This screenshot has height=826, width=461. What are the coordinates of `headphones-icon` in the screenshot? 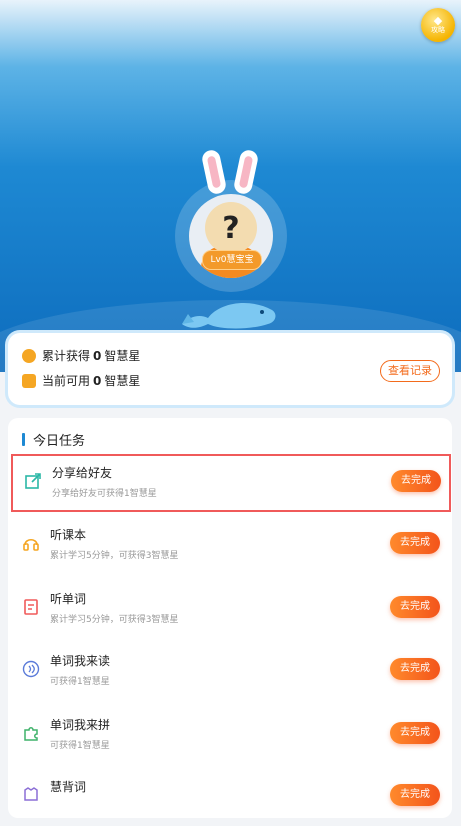 It's located at (31, 544).